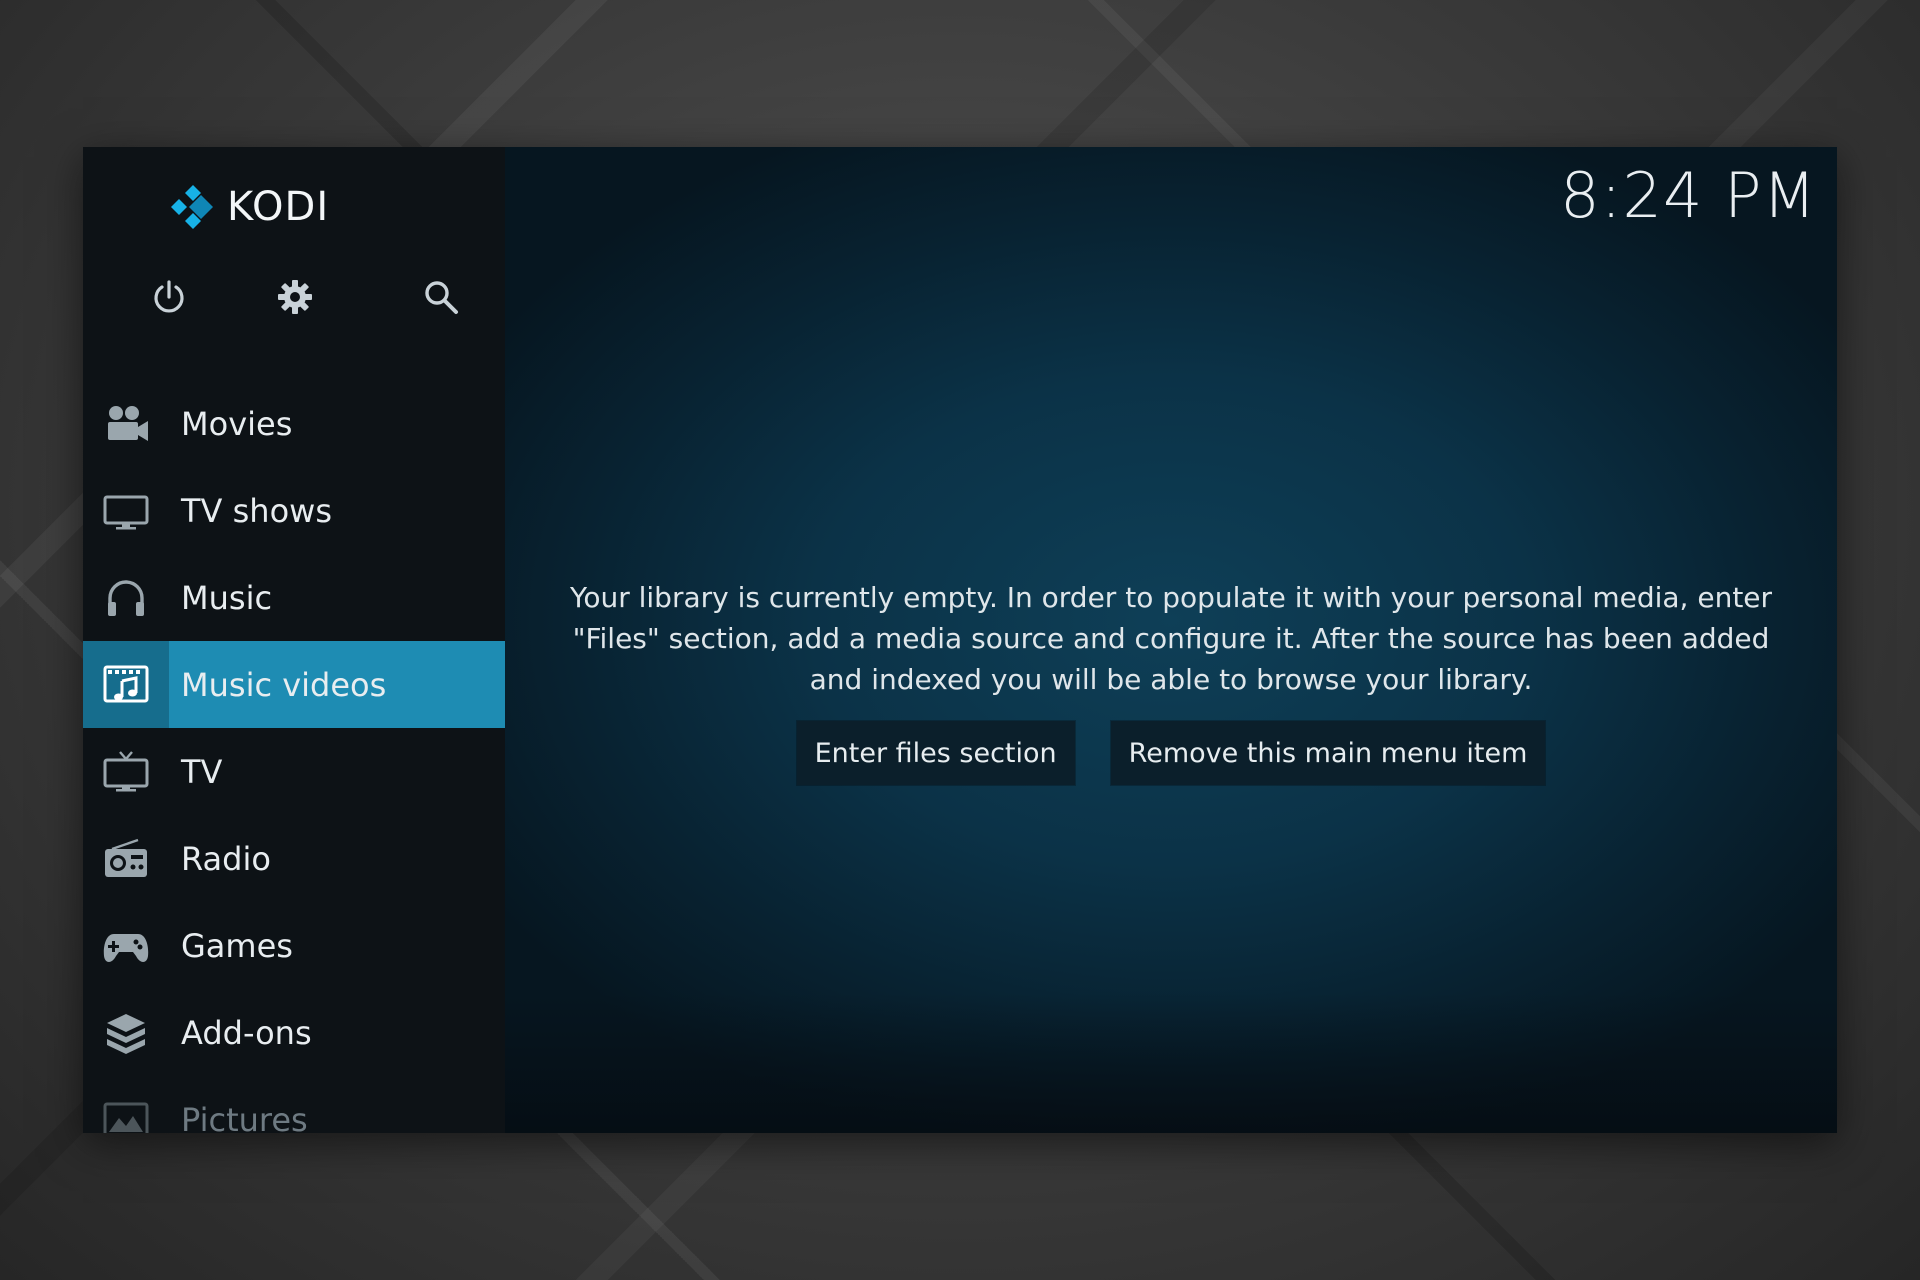 This screenshot has width=1920, height=1280. Describe the element at coordinates (202, 771) in the screenshot. I see `menu-item-label: TV` at that location.